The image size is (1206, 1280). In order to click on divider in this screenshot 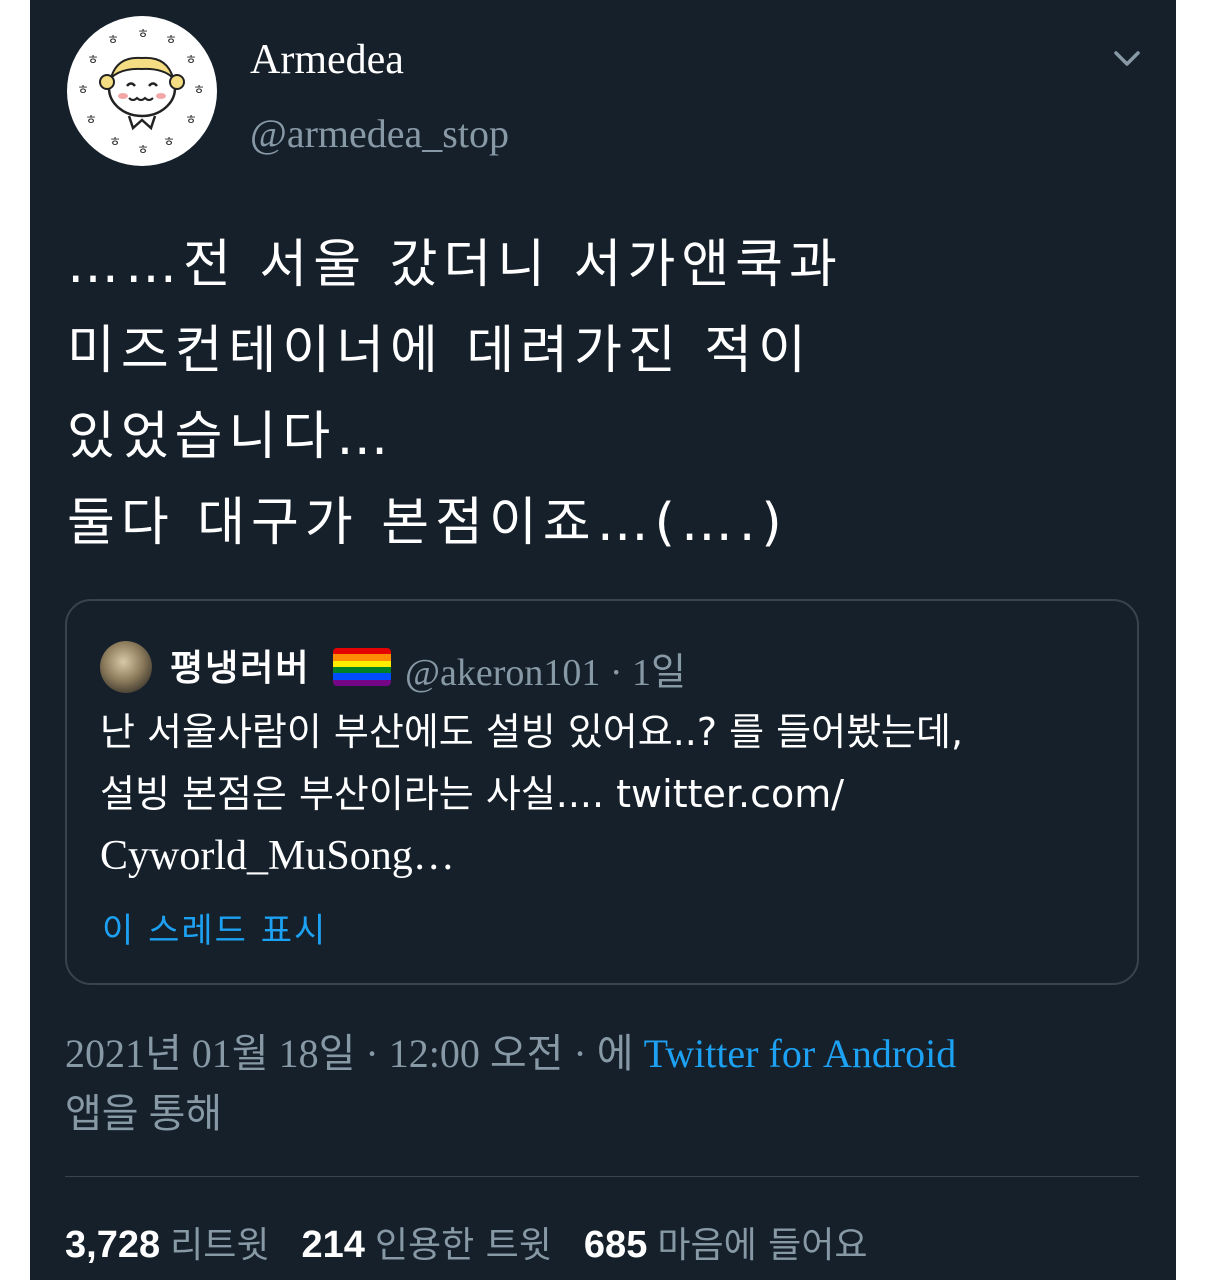, I will do `click(602, 1176)`.